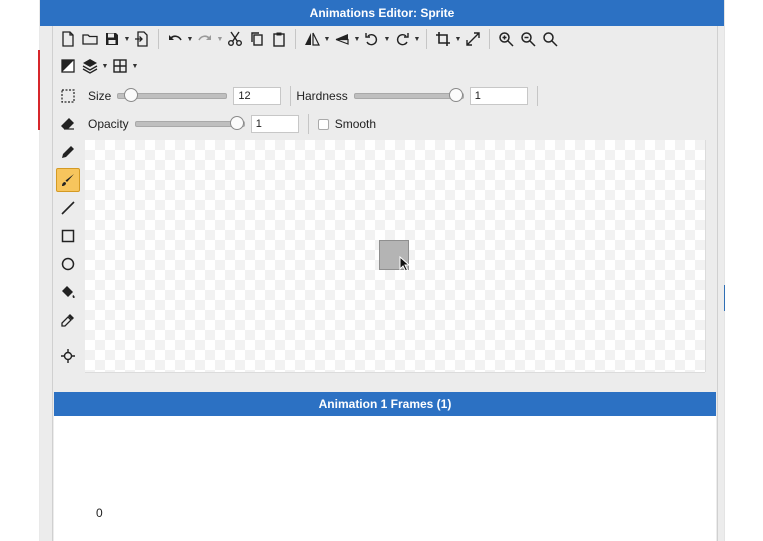 Image resolution: width=763 pixels, height=541 pixels. I want to click on crop-dropdown-caret: ▼, so click(458, 39).